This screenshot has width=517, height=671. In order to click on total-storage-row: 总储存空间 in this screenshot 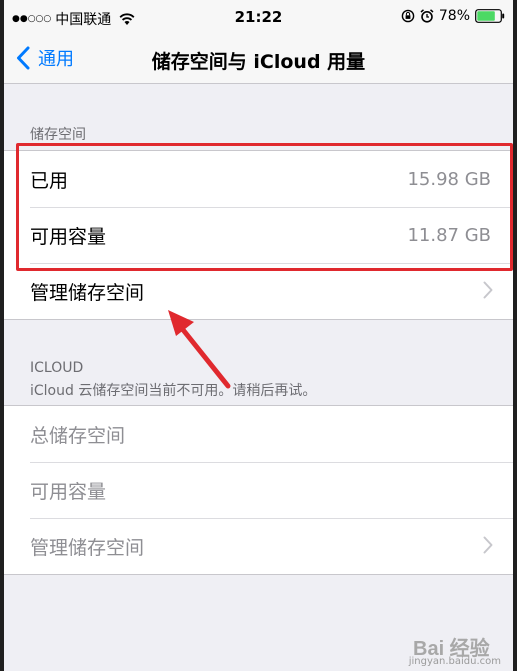, I will do `click(258, 434)`.